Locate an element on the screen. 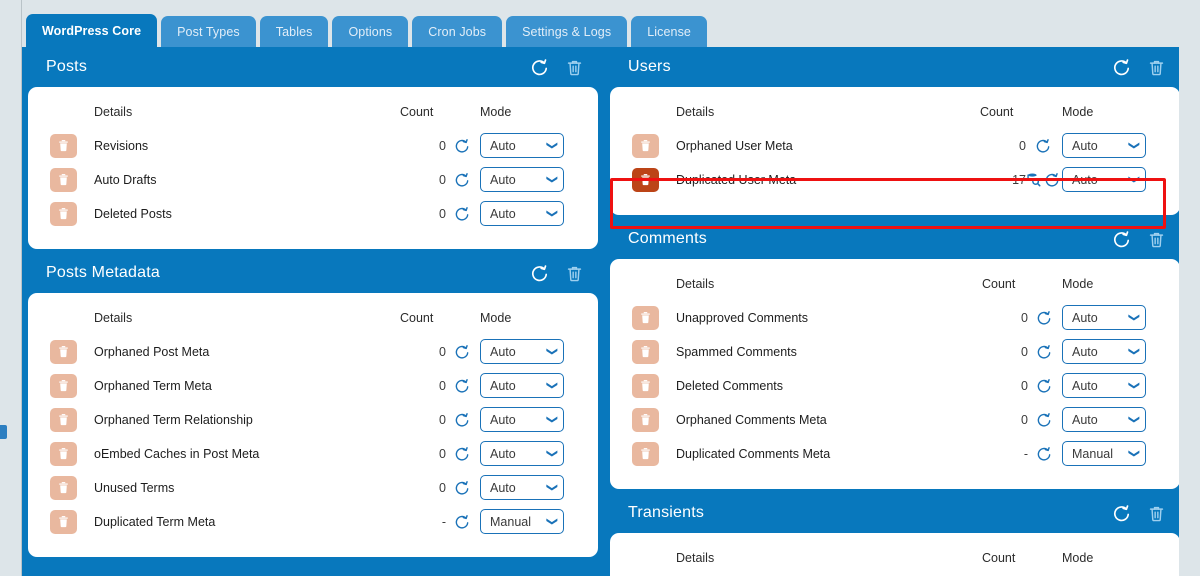 The height and width of the screenshot is (576, 1200). row-count-value: 17 is located at coordinates (1019, 179).